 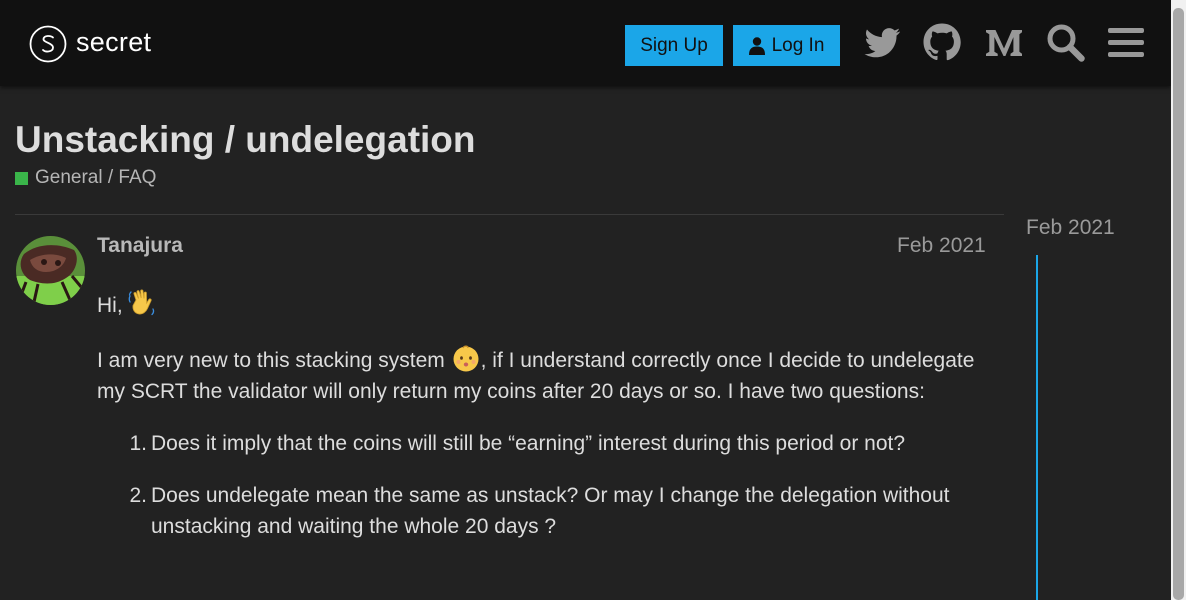 I want to click on waving-hand-emoji-icon, so click(x=142, y=303).